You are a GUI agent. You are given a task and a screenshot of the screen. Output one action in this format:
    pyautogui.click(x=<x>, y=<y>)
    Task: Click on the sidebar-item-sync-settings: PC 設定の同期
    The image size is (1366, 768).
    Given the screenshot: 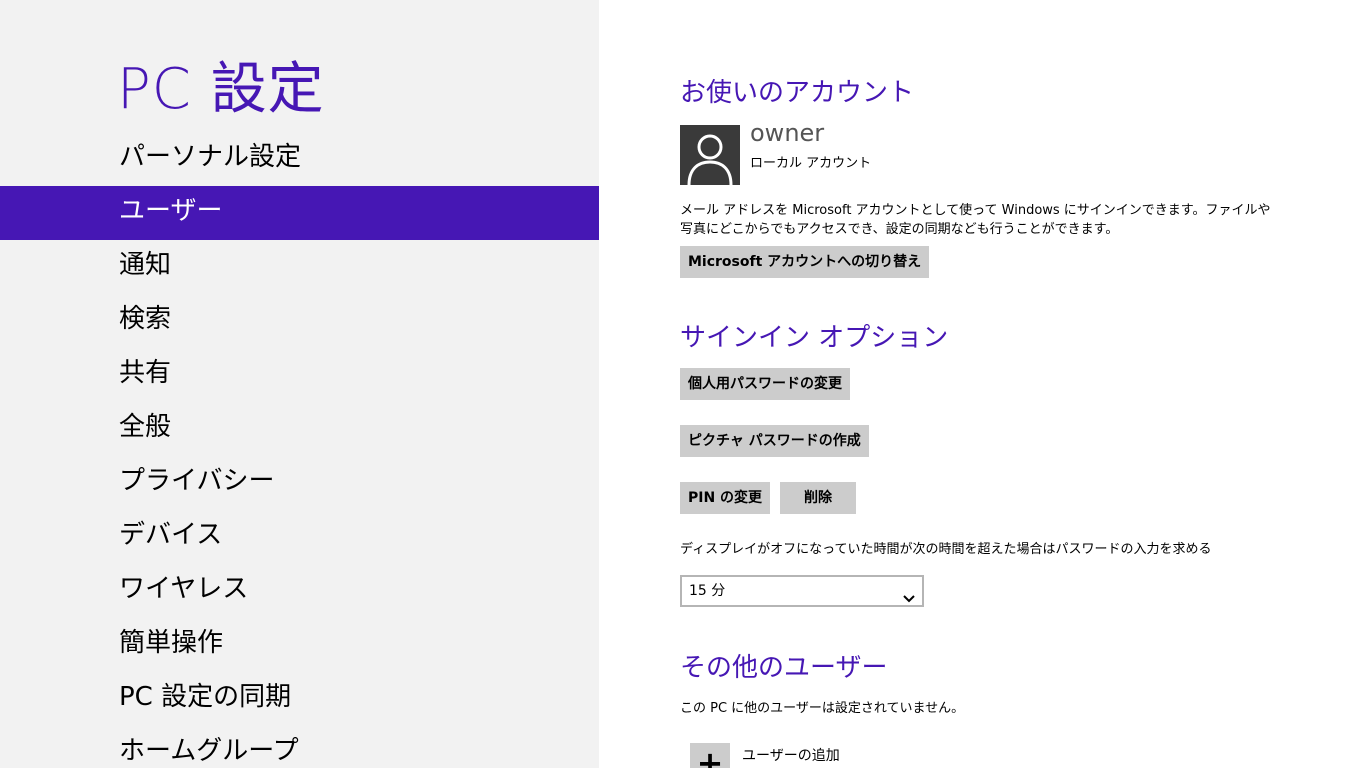 What is the action you would take?
    pyautogui.click(x=299, y=699)
    